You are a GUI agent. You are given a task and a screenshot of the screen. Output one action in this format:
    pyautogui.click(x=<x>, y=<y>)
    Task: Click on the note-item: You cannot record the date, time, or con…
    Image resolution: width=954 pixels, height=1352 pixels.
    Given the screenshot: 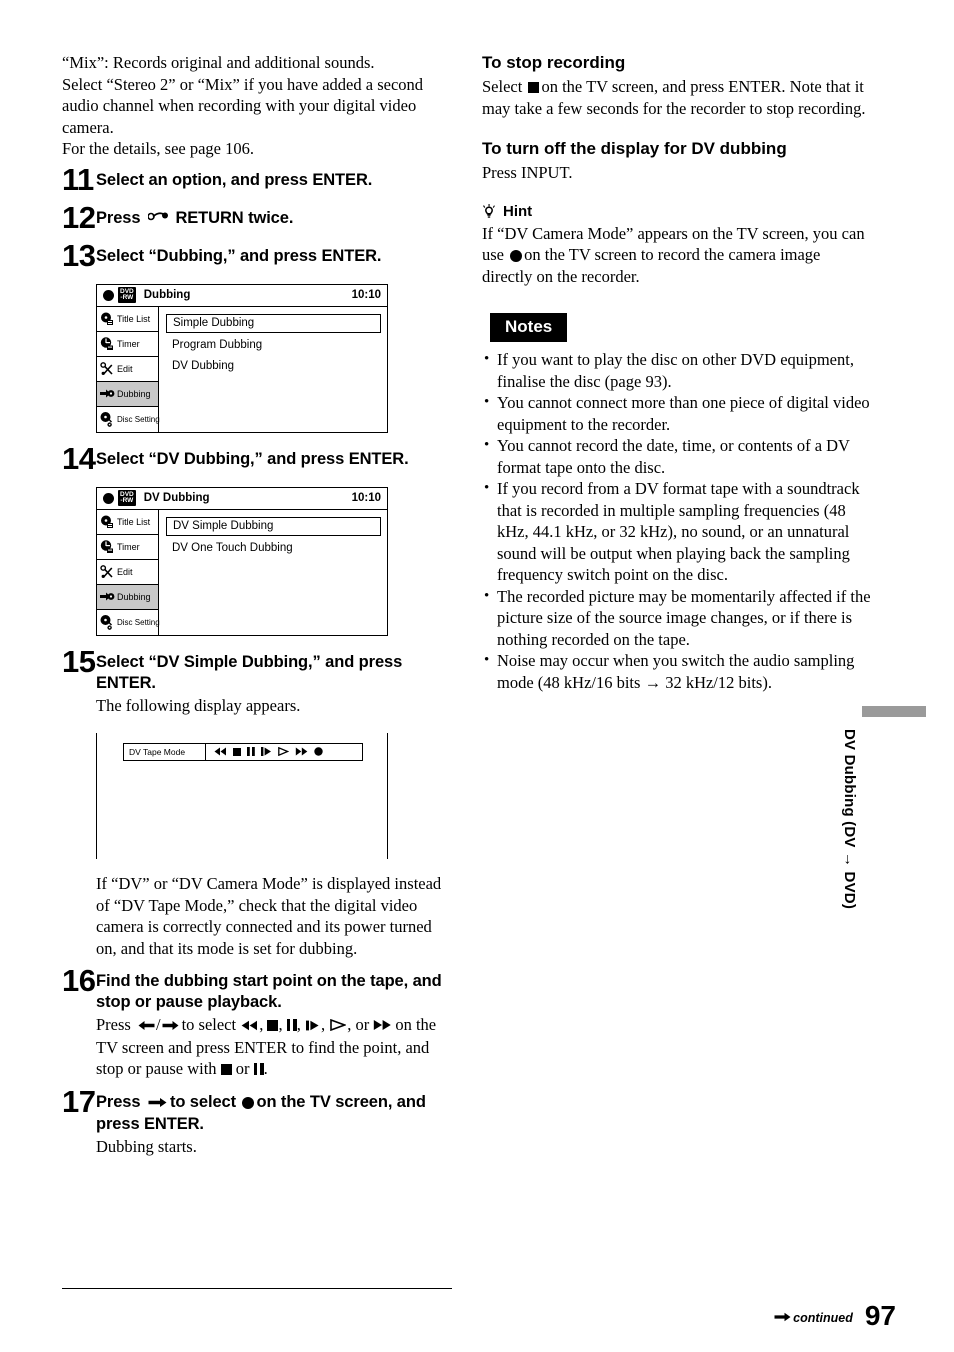 What is the action you would take?
    pyautogui.click(x=678, y=456)
    